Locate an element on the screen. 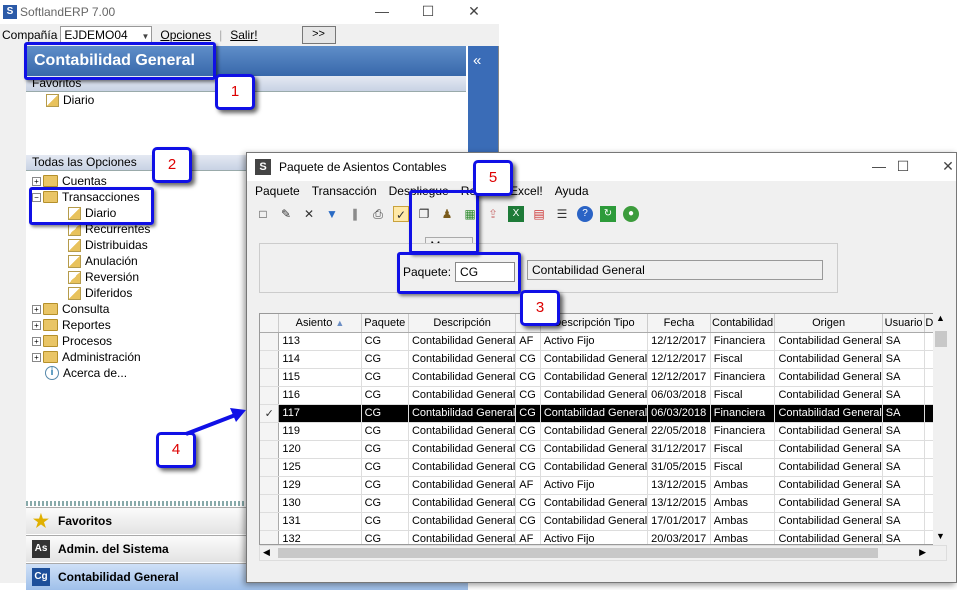 The height and width of the screenshot is (590, 957). table-cell: AF is located at coordinates (528, 341).